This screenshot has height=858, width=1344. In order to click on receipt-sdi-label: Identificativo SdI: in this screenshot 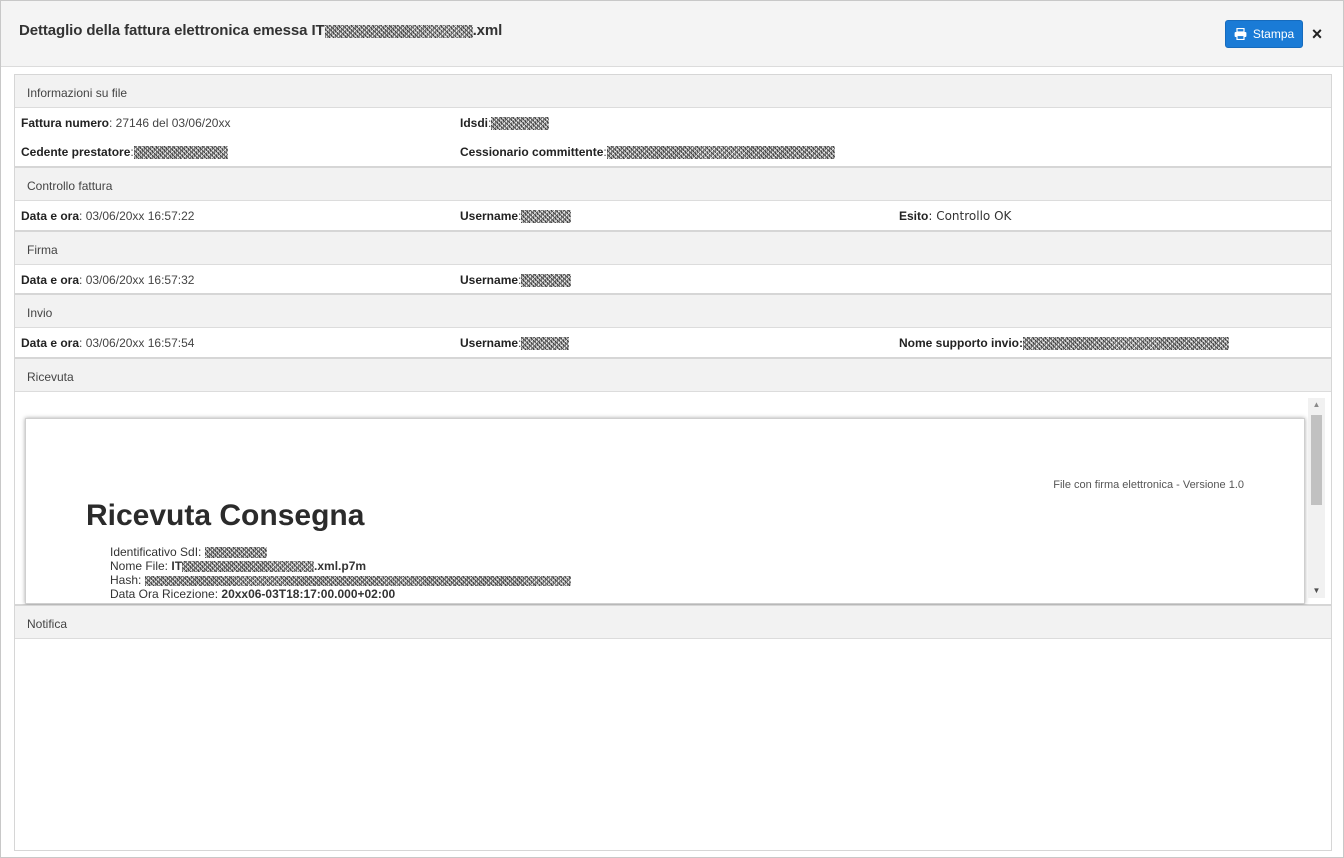, I will do `click(157, 552)`.